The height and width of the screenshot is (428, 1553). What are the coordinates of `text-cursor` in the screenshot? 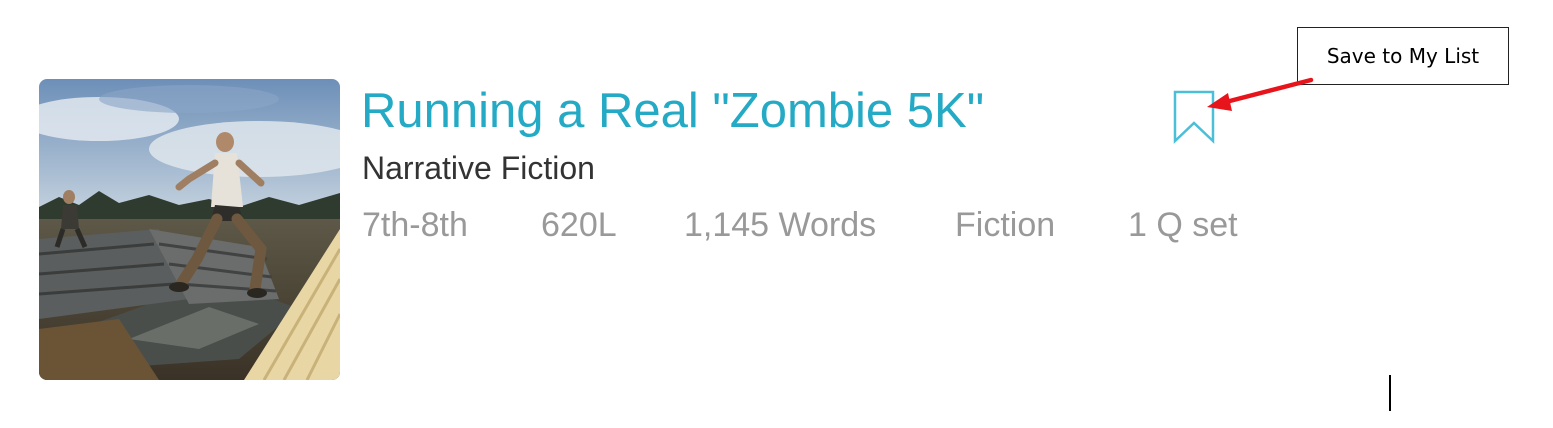 It's located at (1390, 393).